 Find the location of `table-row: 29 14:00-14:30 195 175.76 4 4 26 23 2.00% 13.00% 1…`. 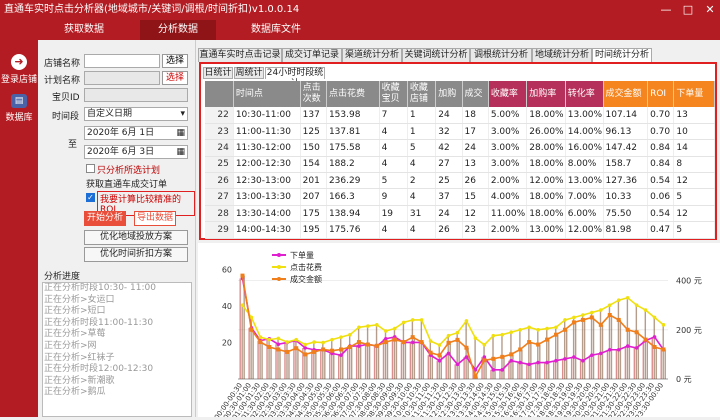

table-row: 29 14:00-14:30 195 175.76 4 4 26 23 2.00% 13.00% 1… is located at coordinates (460, 230).